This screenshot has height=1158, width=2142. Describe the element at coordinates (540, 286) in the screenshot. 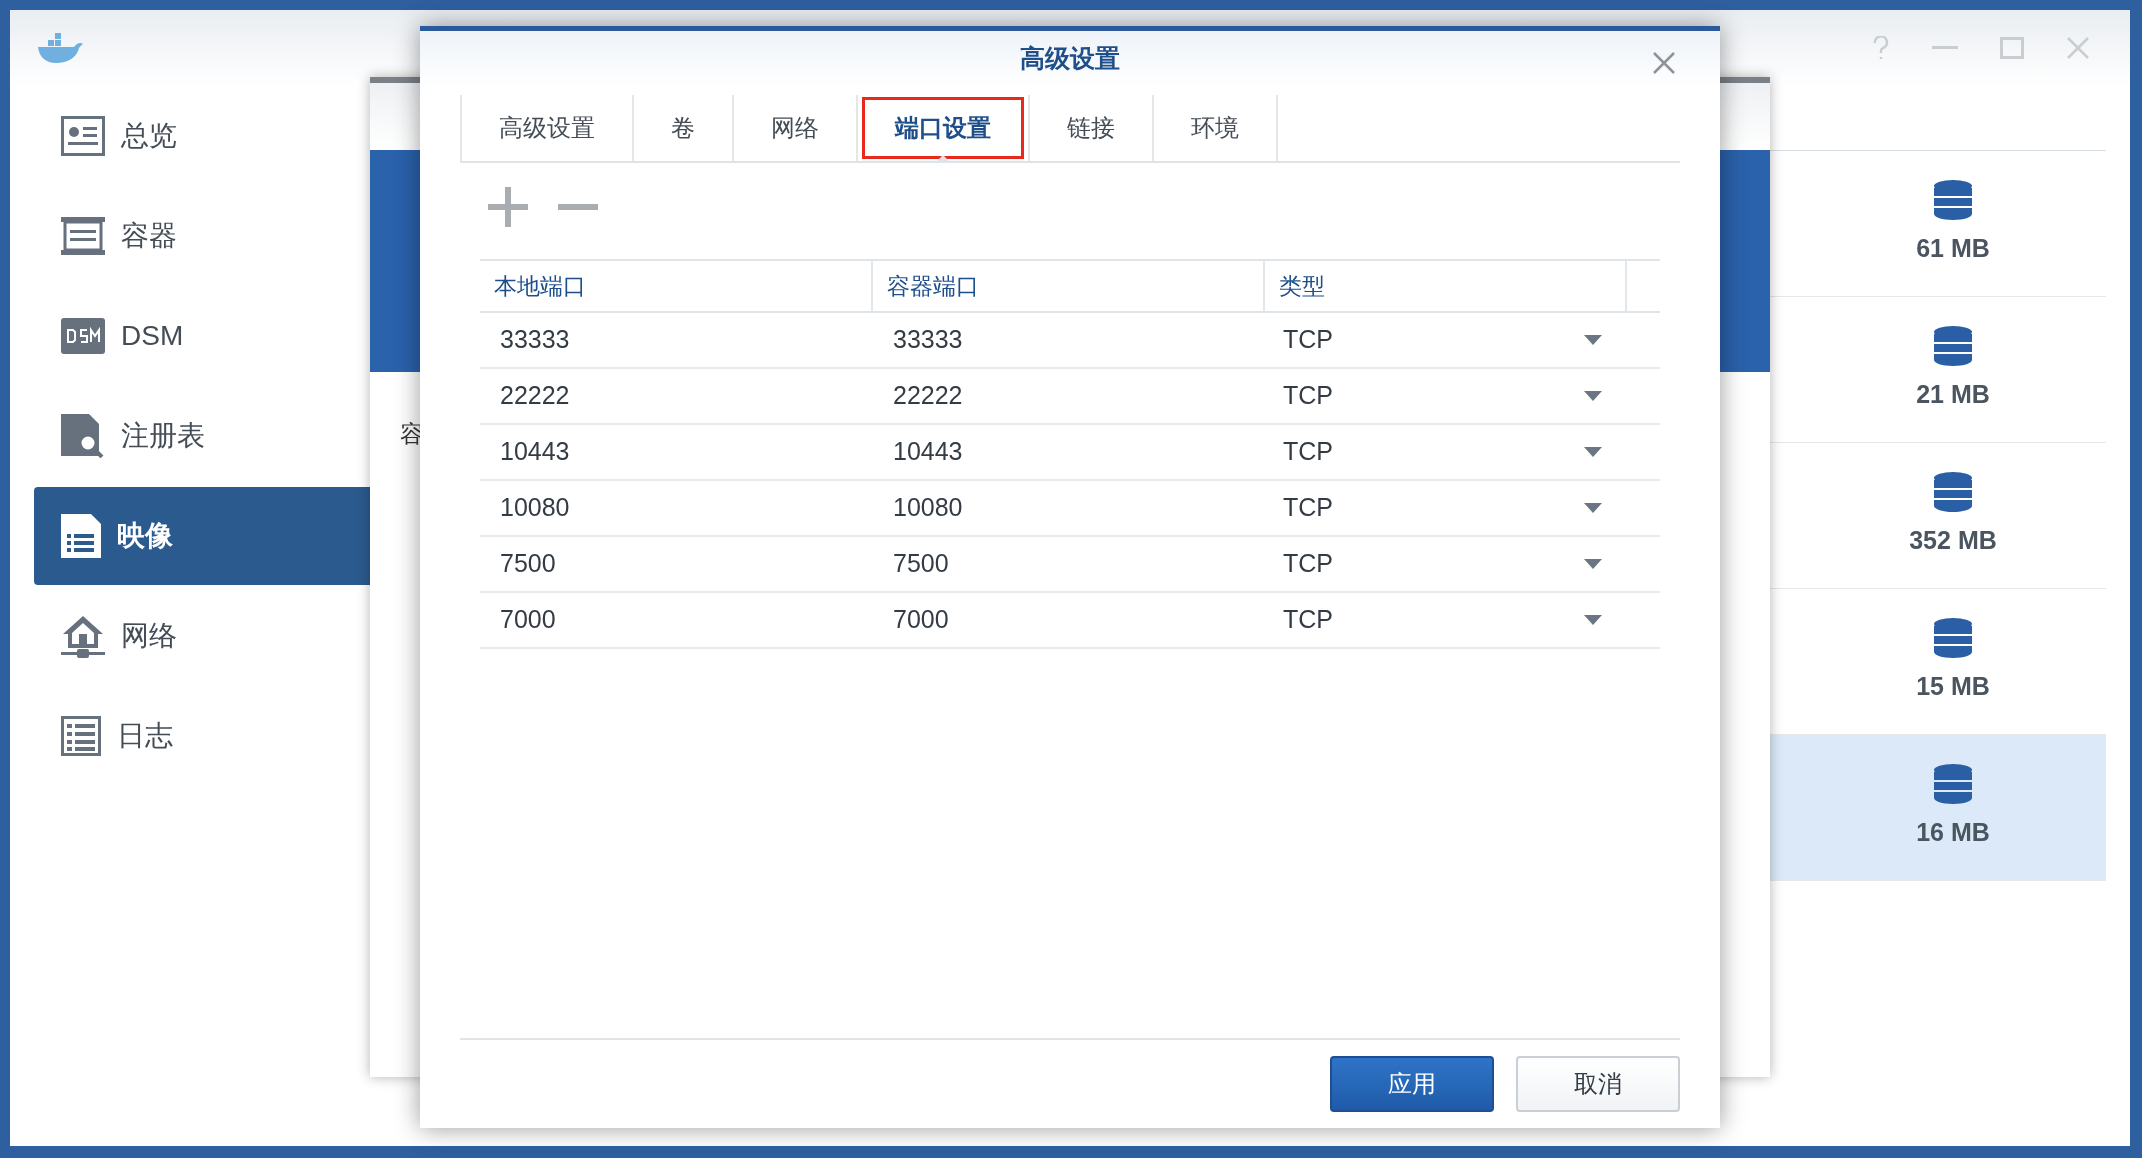

I see `column-header: 本地端口` at that location.